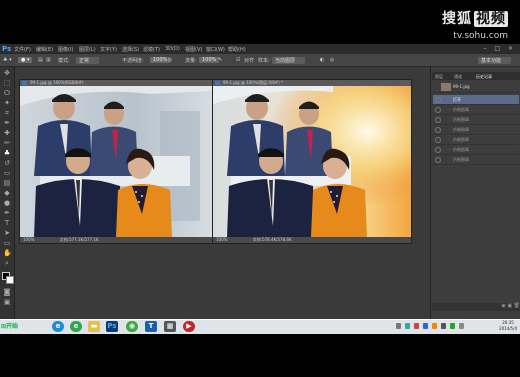 The width and height of the screenshot is (520, 377). Describe the element at coordinates (7, 173) in the screenshot. I see `eraser-tool-icon: ▭` at that location.